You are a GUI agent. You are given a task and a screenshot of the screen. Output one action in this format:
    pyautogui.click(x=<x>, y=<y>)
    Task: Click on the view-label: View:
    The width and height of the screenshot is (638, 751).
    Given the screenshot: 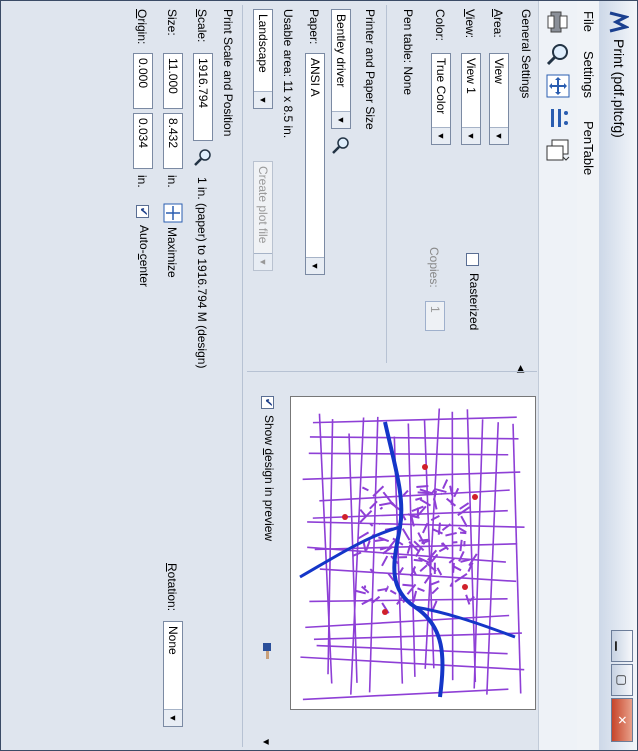 What is the action you would take?
    pyautogui.click(x=470, y=24)
    